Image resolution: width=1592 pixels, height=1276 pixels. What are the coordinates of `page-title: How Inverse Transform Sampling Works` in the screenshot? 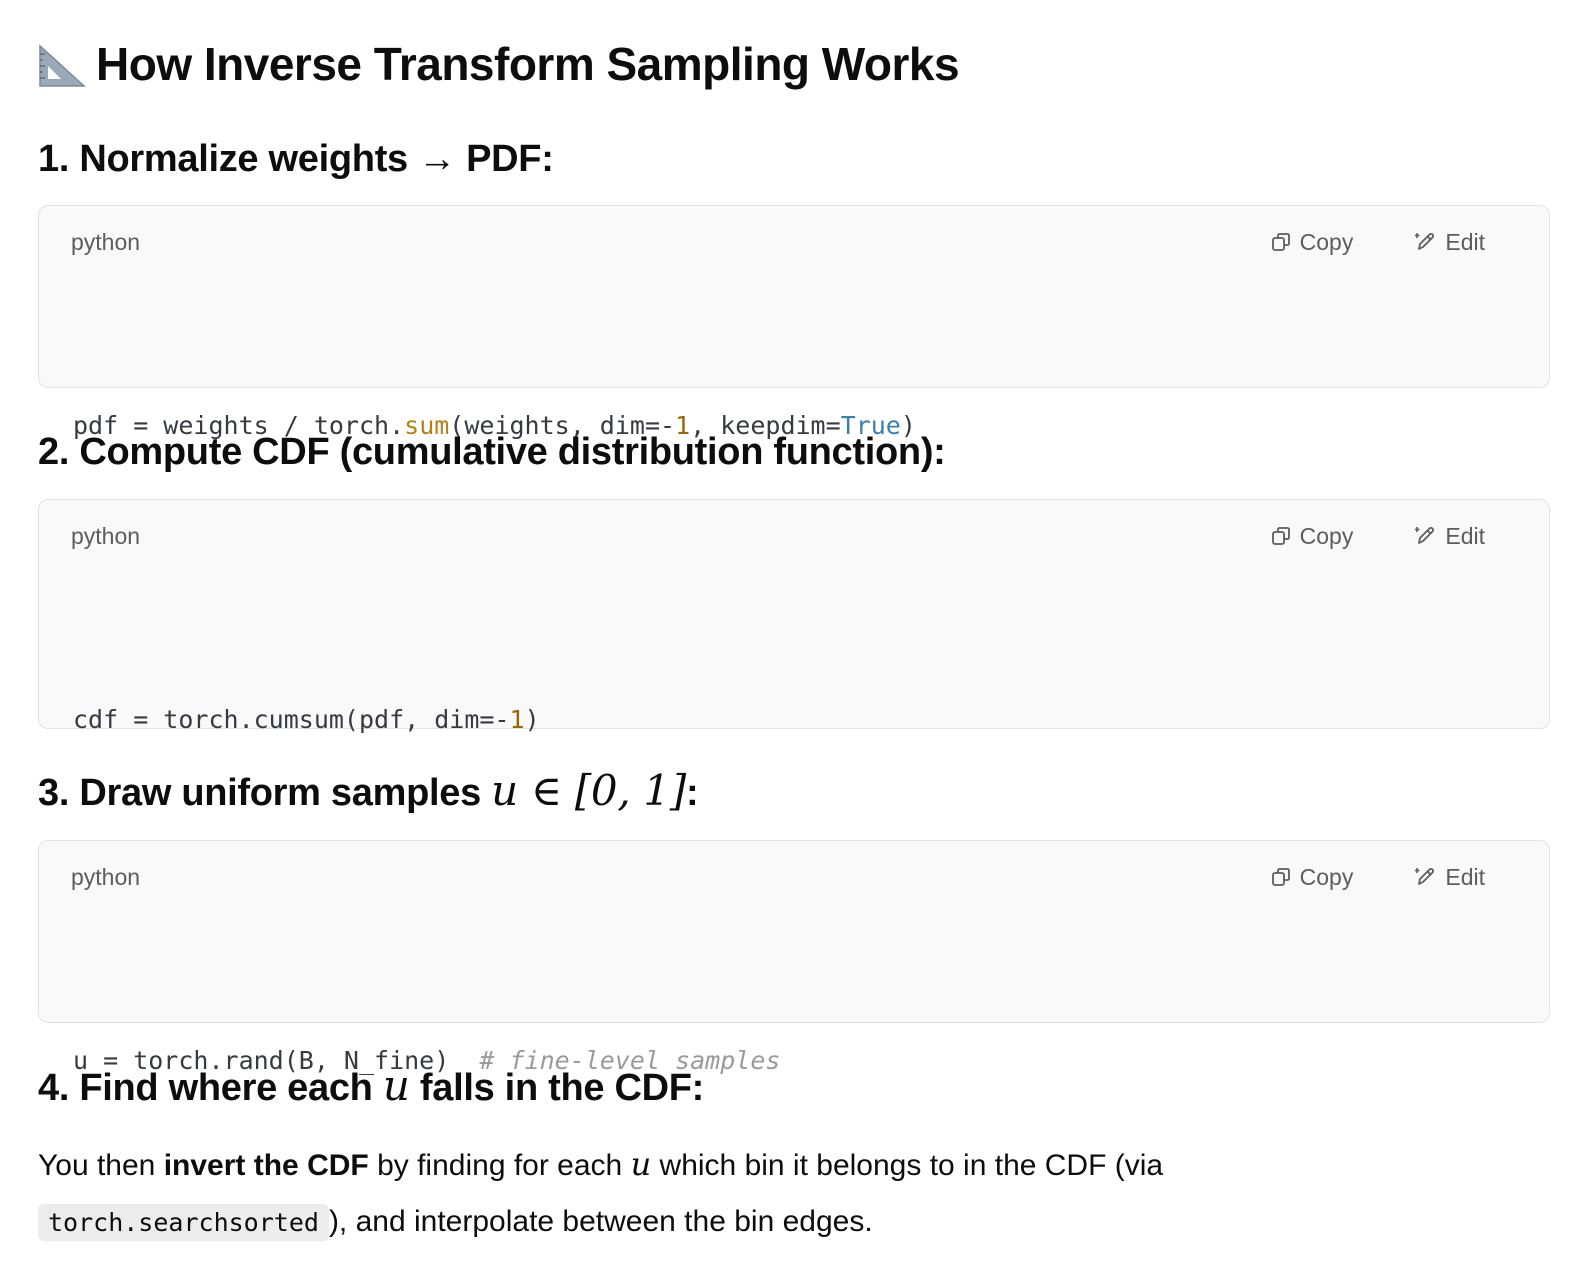 It's located at (499, 64).